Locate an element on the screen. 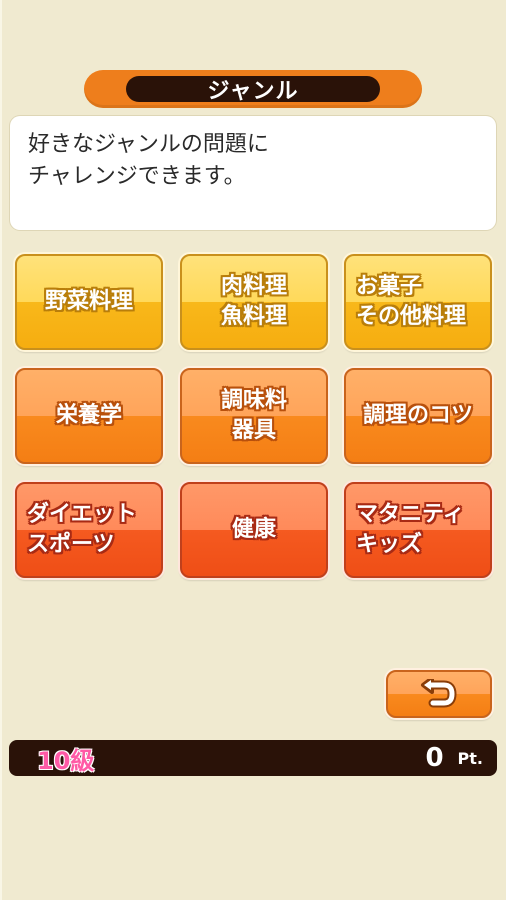 This screenshot has width=506, height=900. genre-label: 栄養学 is located at coordinates (88, 415).